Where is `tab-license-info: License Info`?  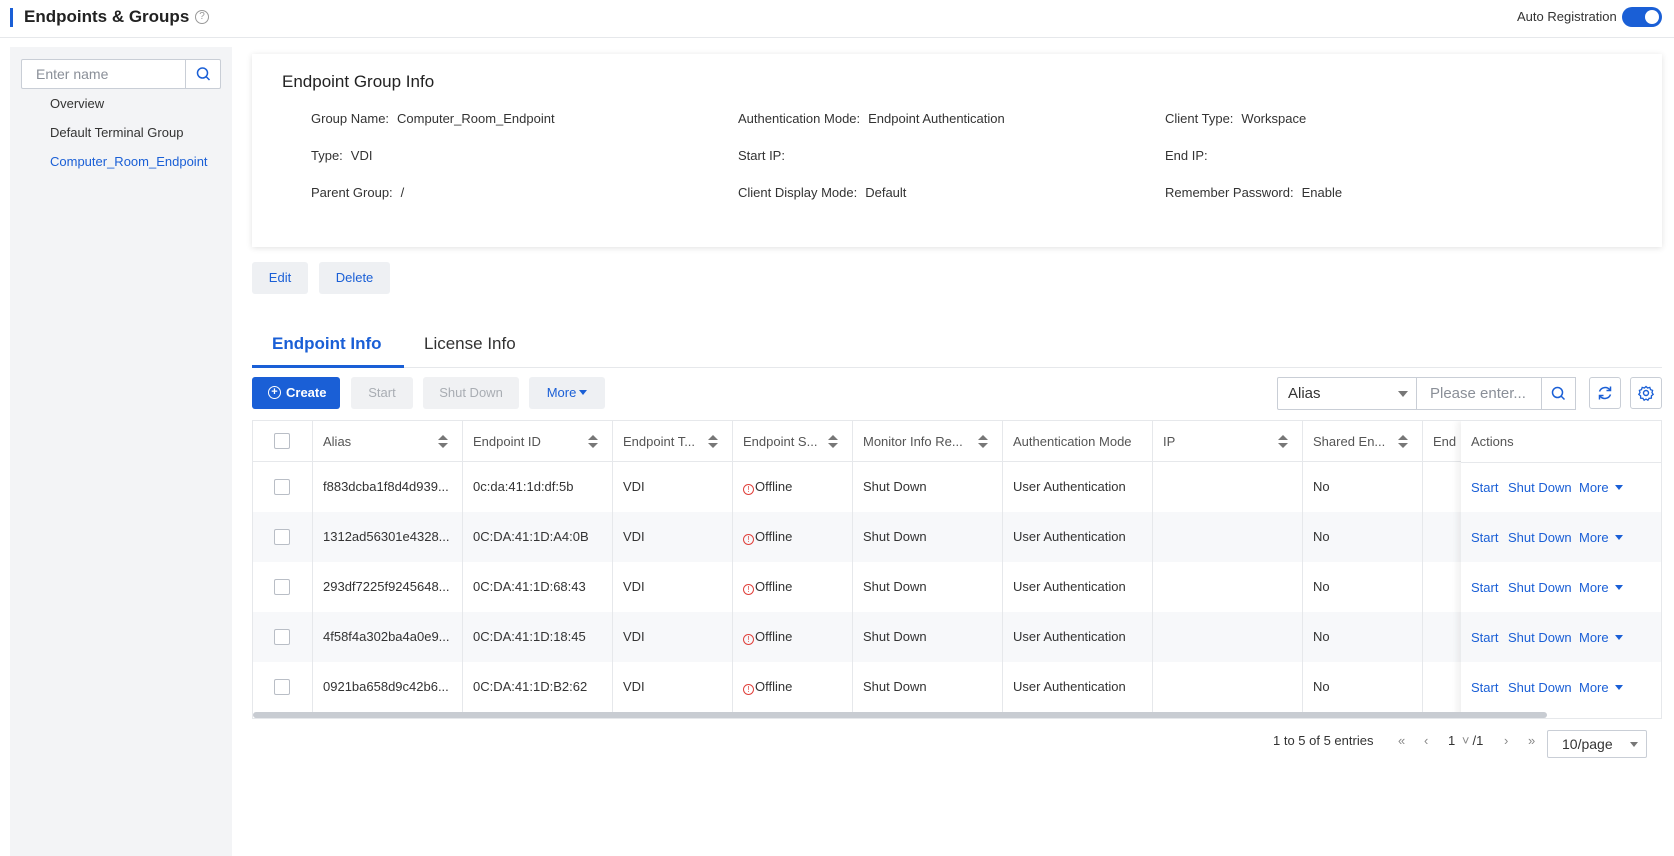 tab-license-info: License Info is located at coordinates (470, 344).